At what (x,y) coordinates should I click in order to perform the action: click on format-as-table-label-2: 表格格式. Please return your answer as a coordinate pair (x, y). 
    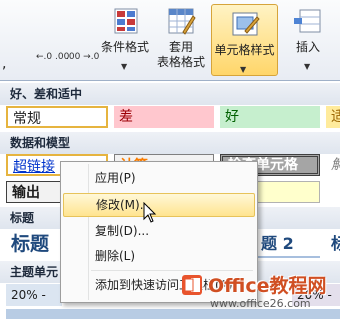
    Looking at the image, I should click on (180, 62).